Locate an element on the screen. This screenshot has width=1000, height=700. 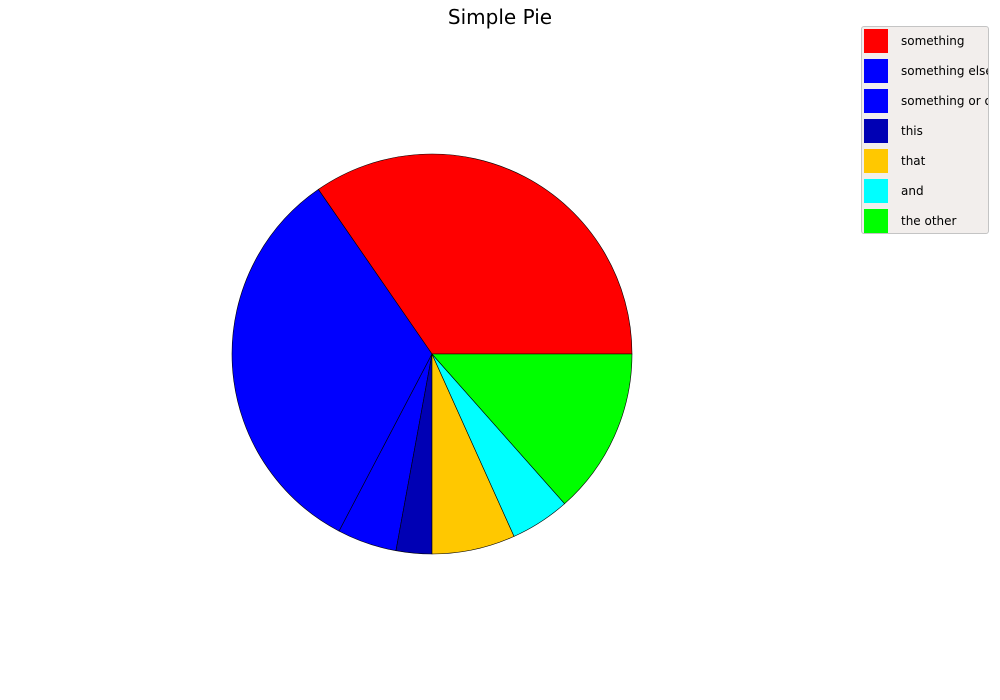
legend-item: that is located at coordinates (925, 161).